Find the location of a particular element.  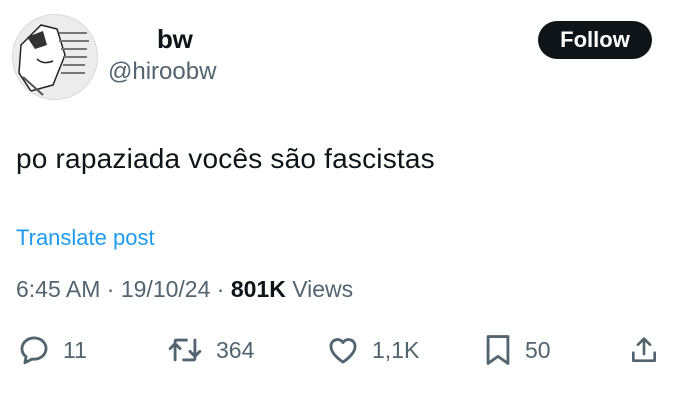

reply-count: 11 is located at coordinates (75, 349).